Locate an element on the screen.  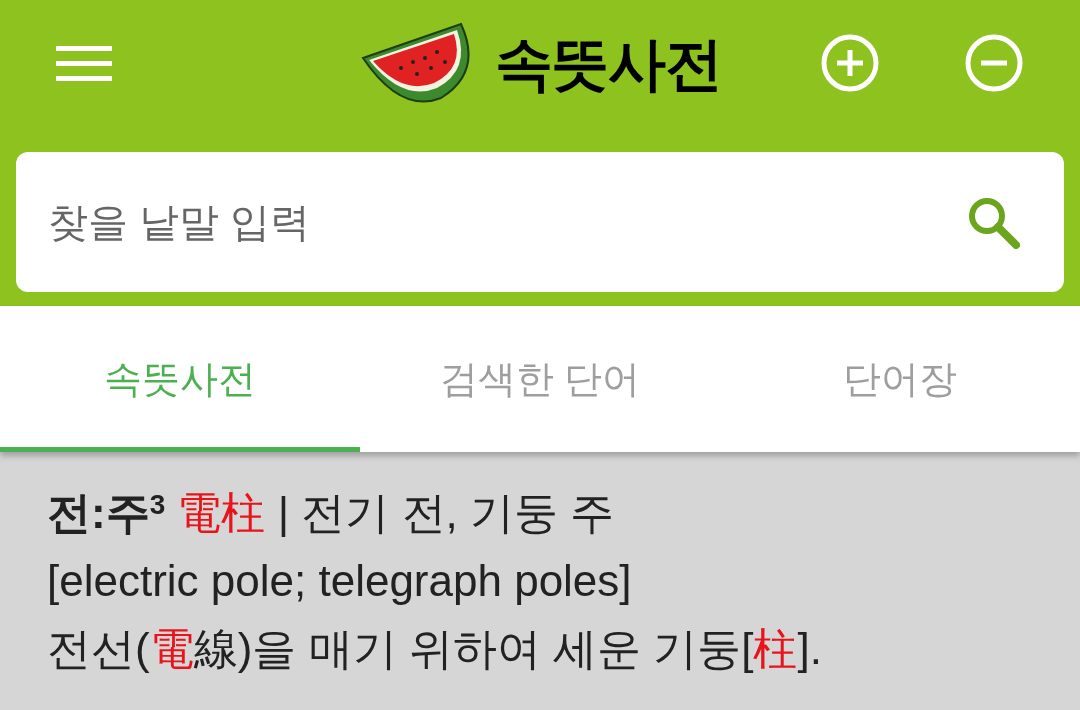
tab: 단어장 is located at coordinates (900, 379).